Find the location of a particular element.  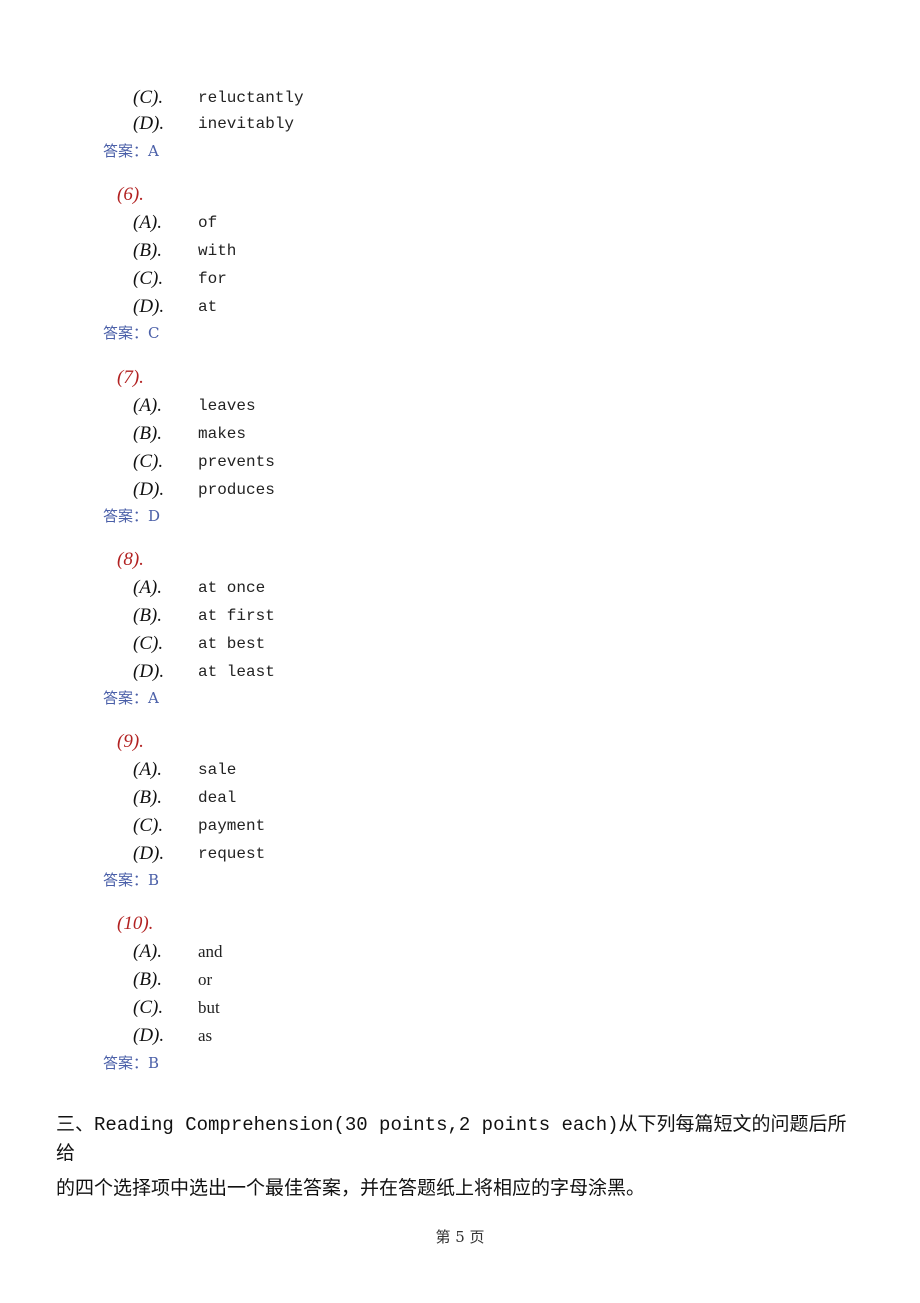

option-text: leaves is located at coordinates (227, 406).